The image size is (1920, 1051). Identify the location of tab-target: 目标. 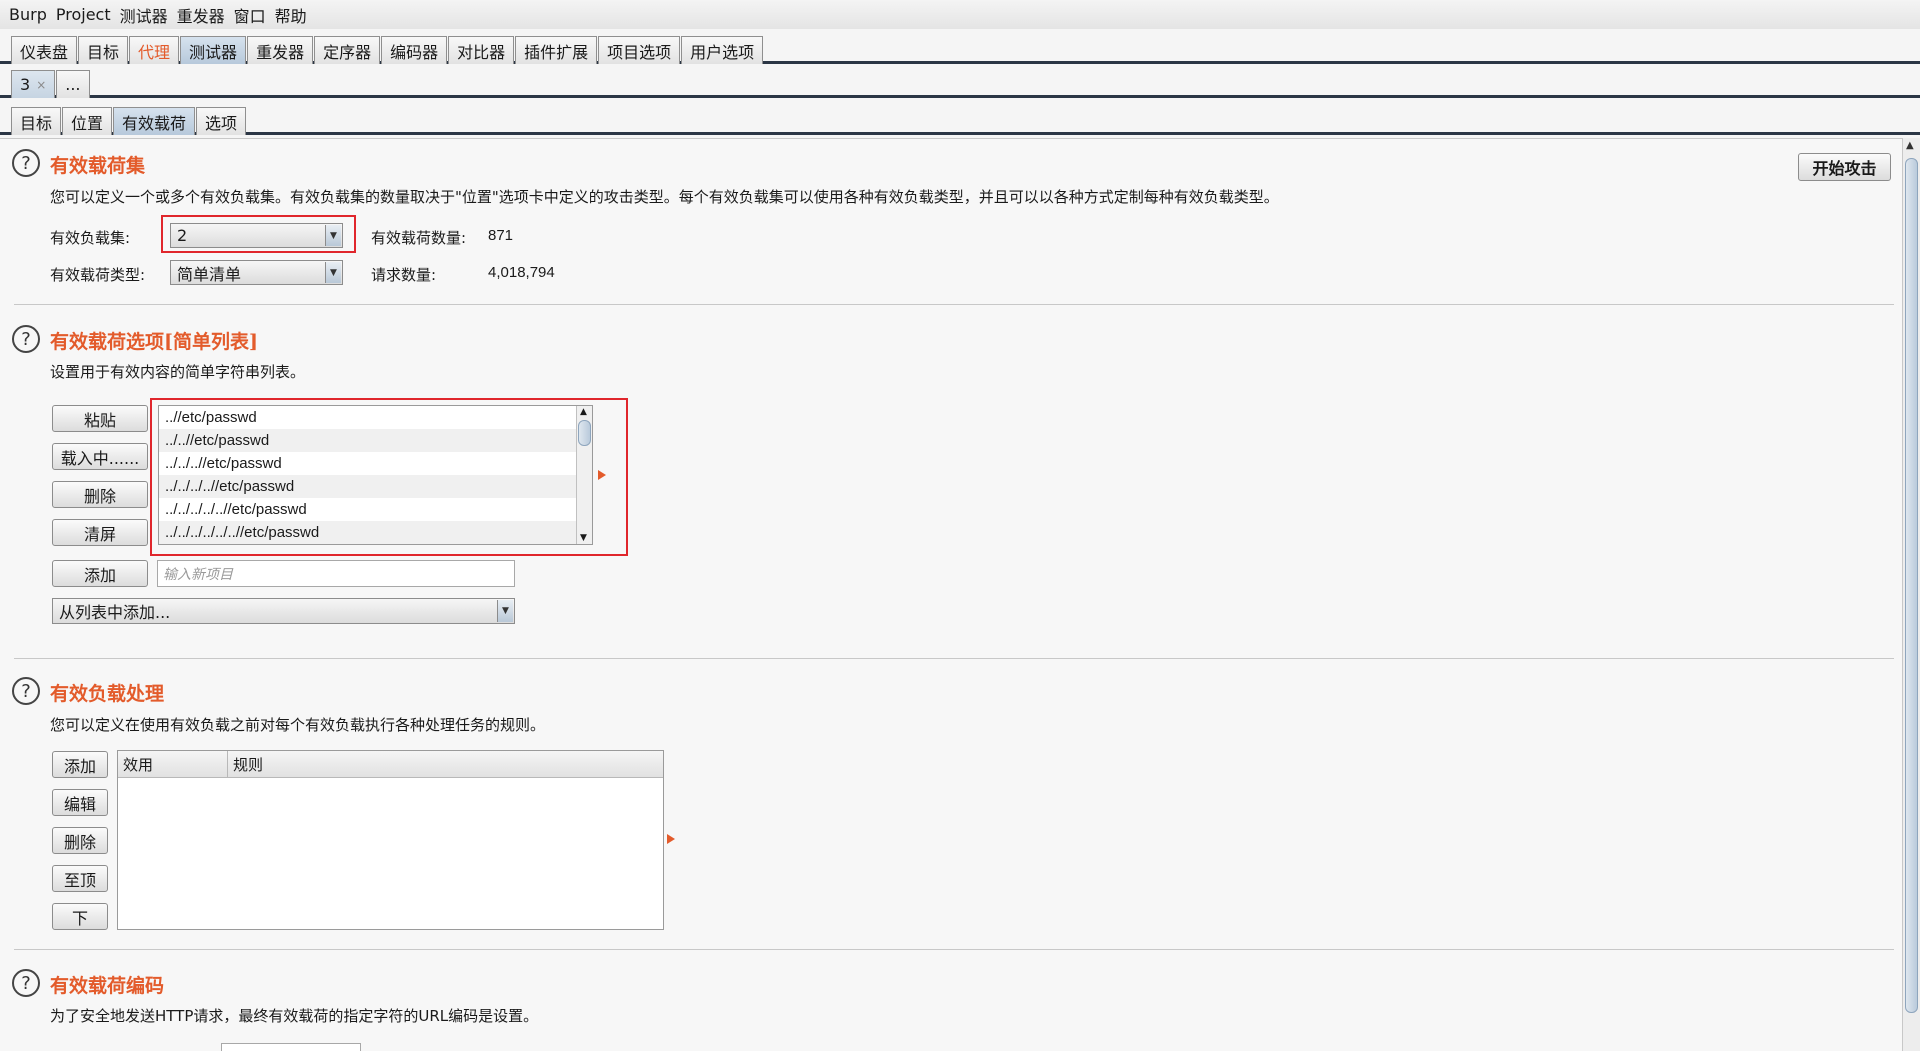
(103, 50).